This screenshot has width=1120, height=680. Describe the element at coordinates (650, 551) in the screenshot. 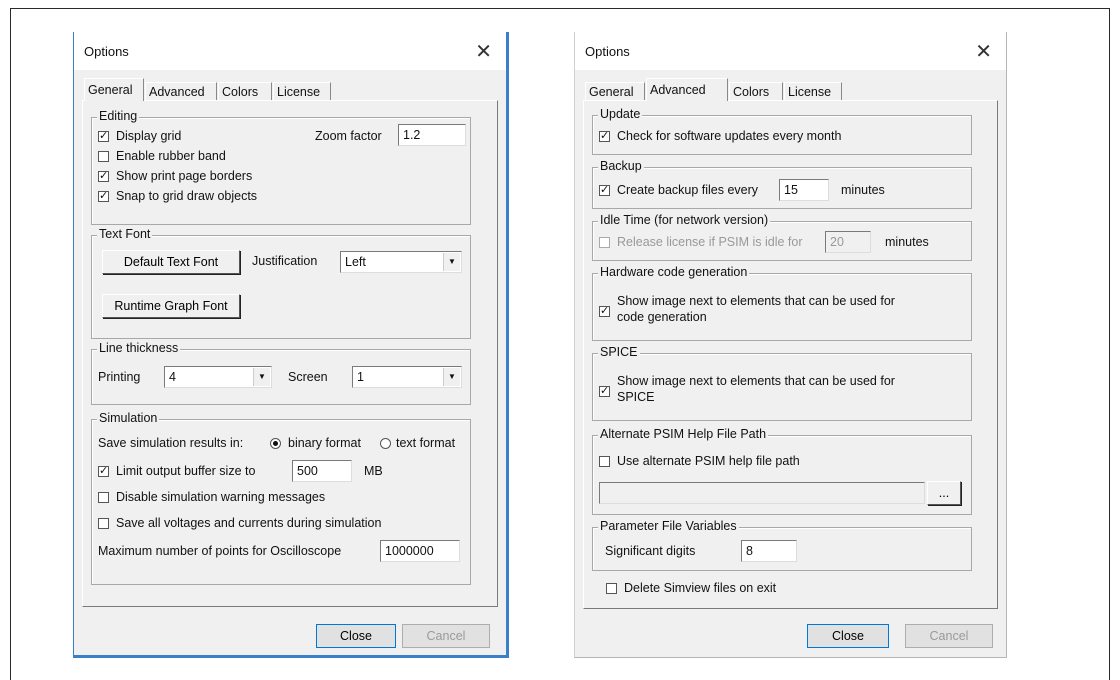

I see `significant-digits-label: Significant digits` at that location.